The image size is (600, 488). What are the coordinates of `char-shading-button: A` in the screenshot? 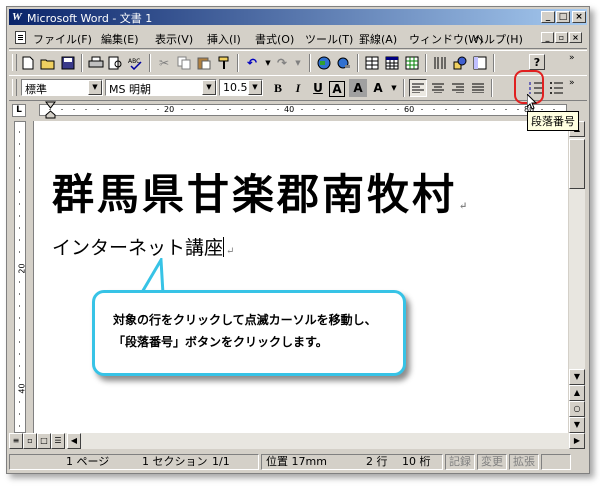 It's located at (358, 88).